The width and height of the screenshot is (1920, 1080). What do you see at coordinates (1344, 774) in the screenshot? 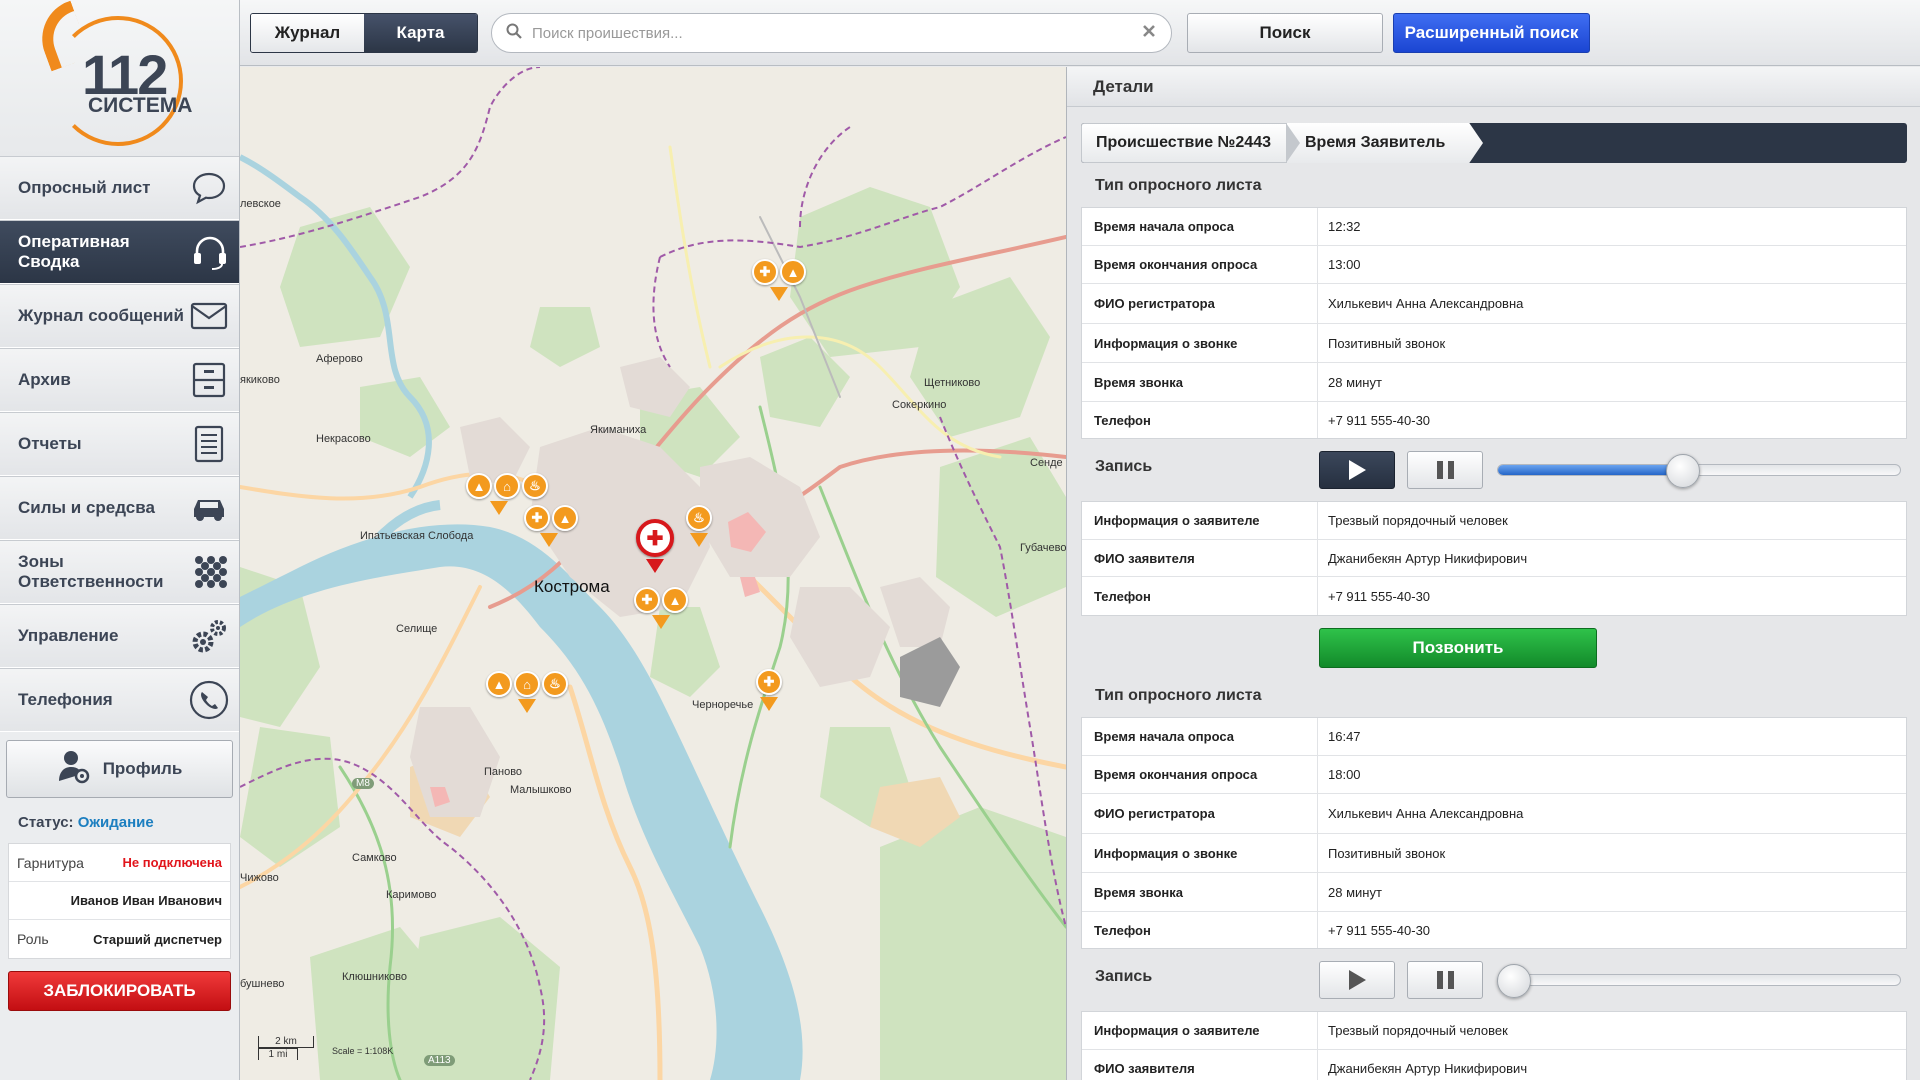
I see `row-value: 18:00` at bounding box center [1344, 774].